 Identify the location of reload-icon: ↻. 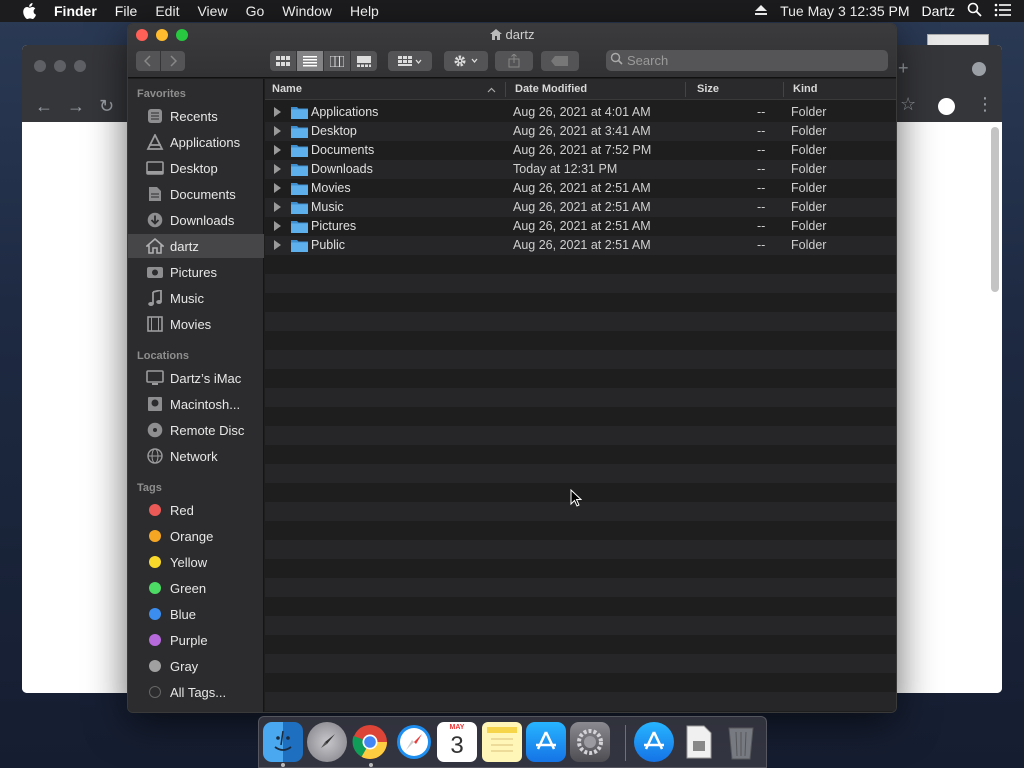
(106, 106).